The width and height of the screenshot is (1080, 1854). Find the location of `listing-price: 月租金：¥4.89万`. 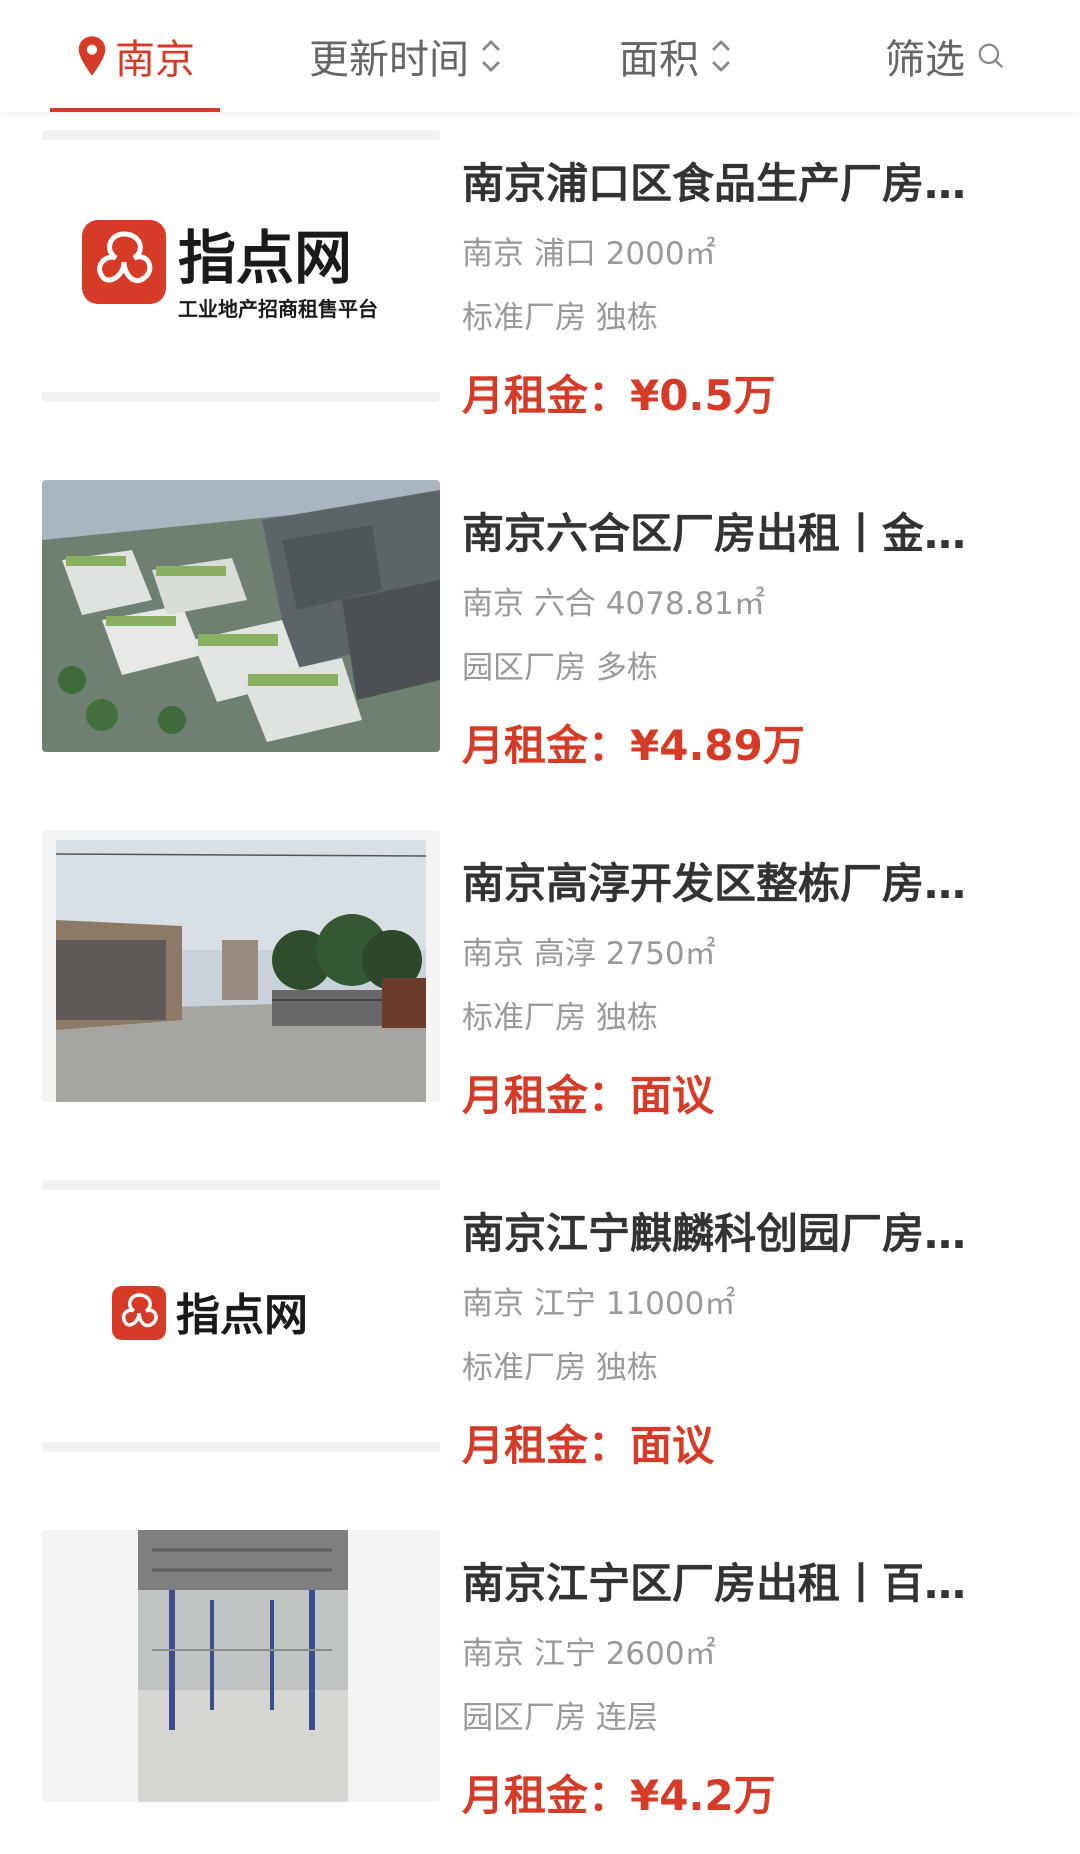

listing-price: 月租金：¥4.89万 is located at coordinates (633, 745).